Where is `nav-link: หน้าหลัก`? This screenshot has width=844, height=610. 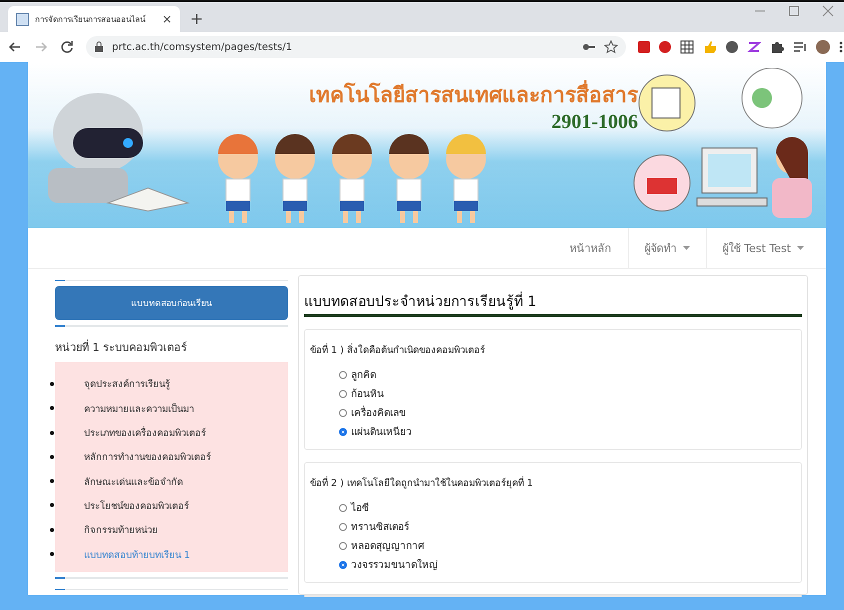
nav-link: หน้าหลัก is located at coordinates (591, 248).